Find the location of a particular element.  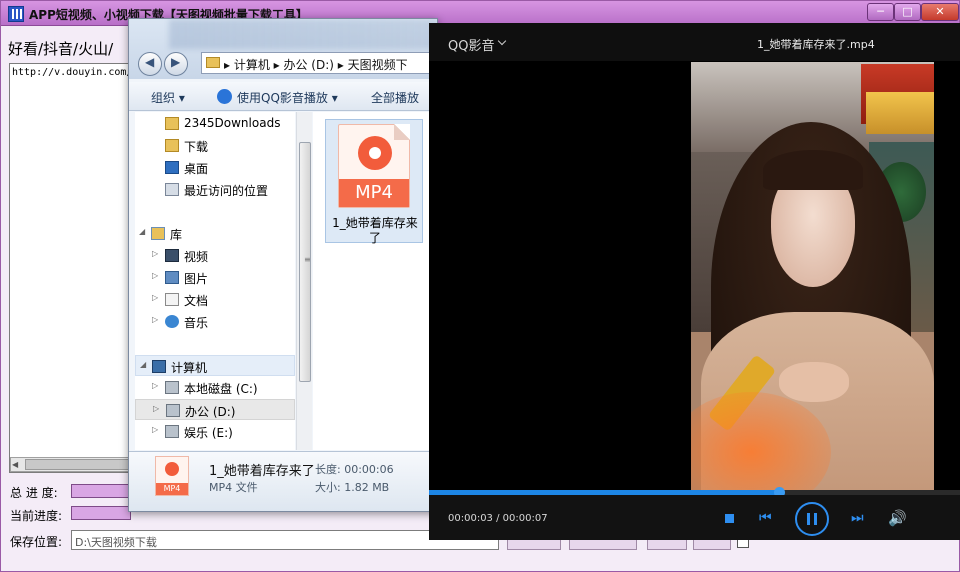

url-textarea: http://v.douyin.com/ is located at coordinates (70, 268).